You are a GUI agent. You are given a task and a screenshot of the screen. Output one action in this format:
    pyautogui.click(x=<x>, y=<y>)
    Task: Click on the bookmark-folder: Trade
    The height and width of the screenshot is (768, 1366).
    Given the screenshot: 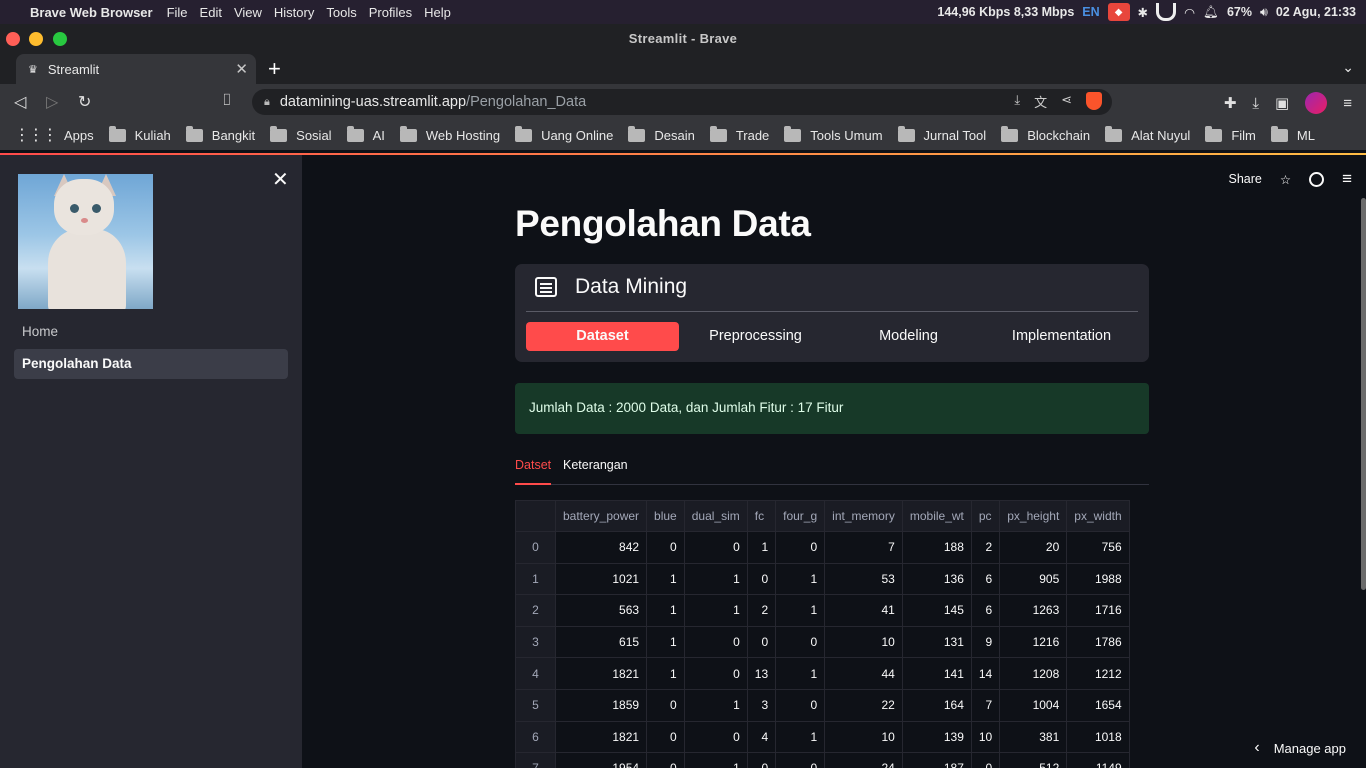 What is the action you would take?
    pyautogui.click(x=739, y=134)
    